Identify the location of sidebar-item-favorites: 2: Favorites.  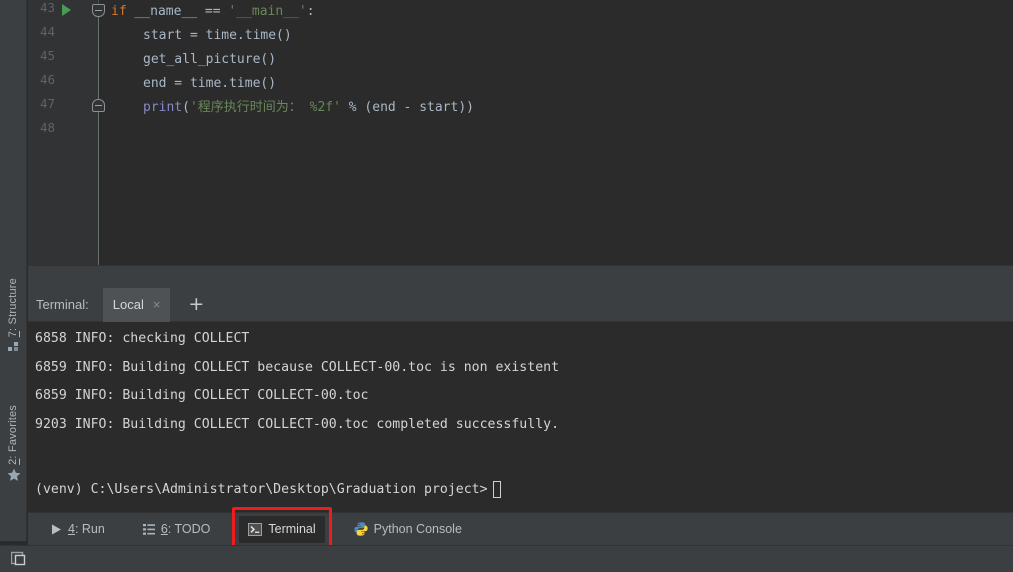
(13, 446).